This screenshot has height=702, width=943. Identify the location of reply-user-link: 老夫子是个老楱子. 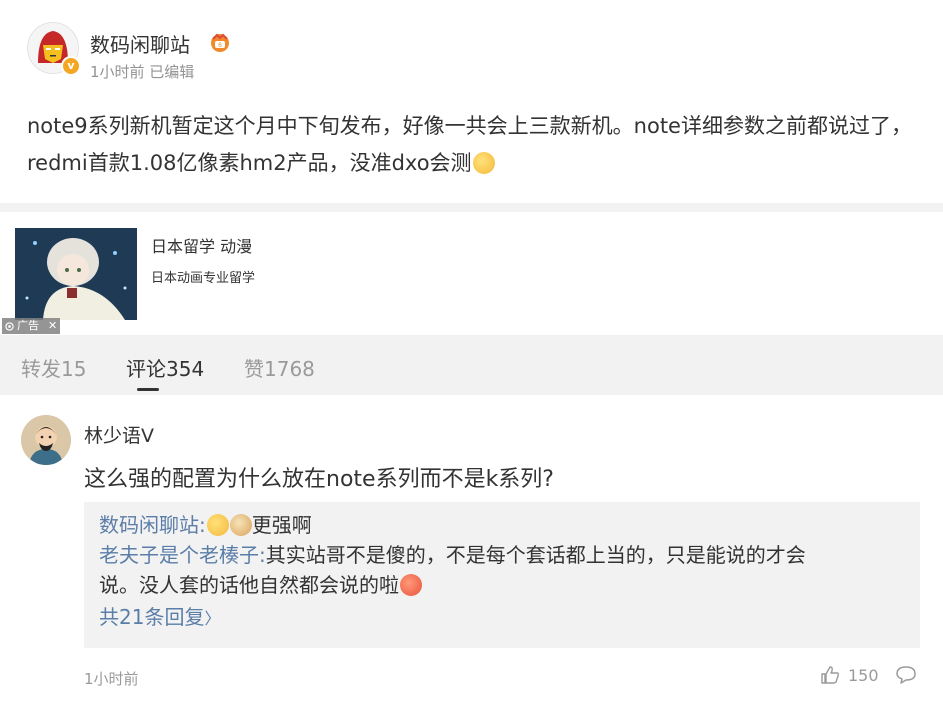
(179, 555).